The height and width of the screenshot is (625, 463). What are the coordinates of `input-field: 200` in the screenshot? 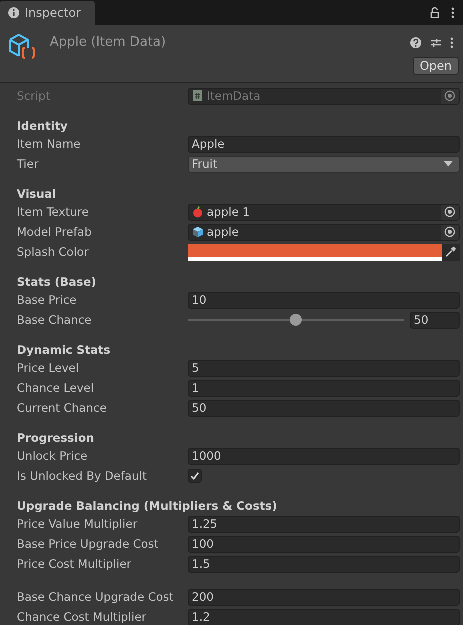 It's located at (324, 597).